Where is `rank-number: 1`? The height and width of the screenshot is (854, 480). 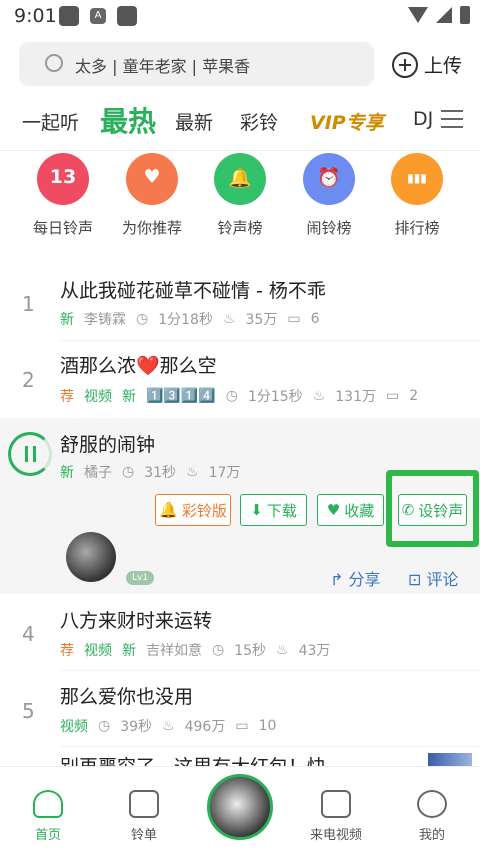 rank-number: 1 is located at coordinates (28, 304).